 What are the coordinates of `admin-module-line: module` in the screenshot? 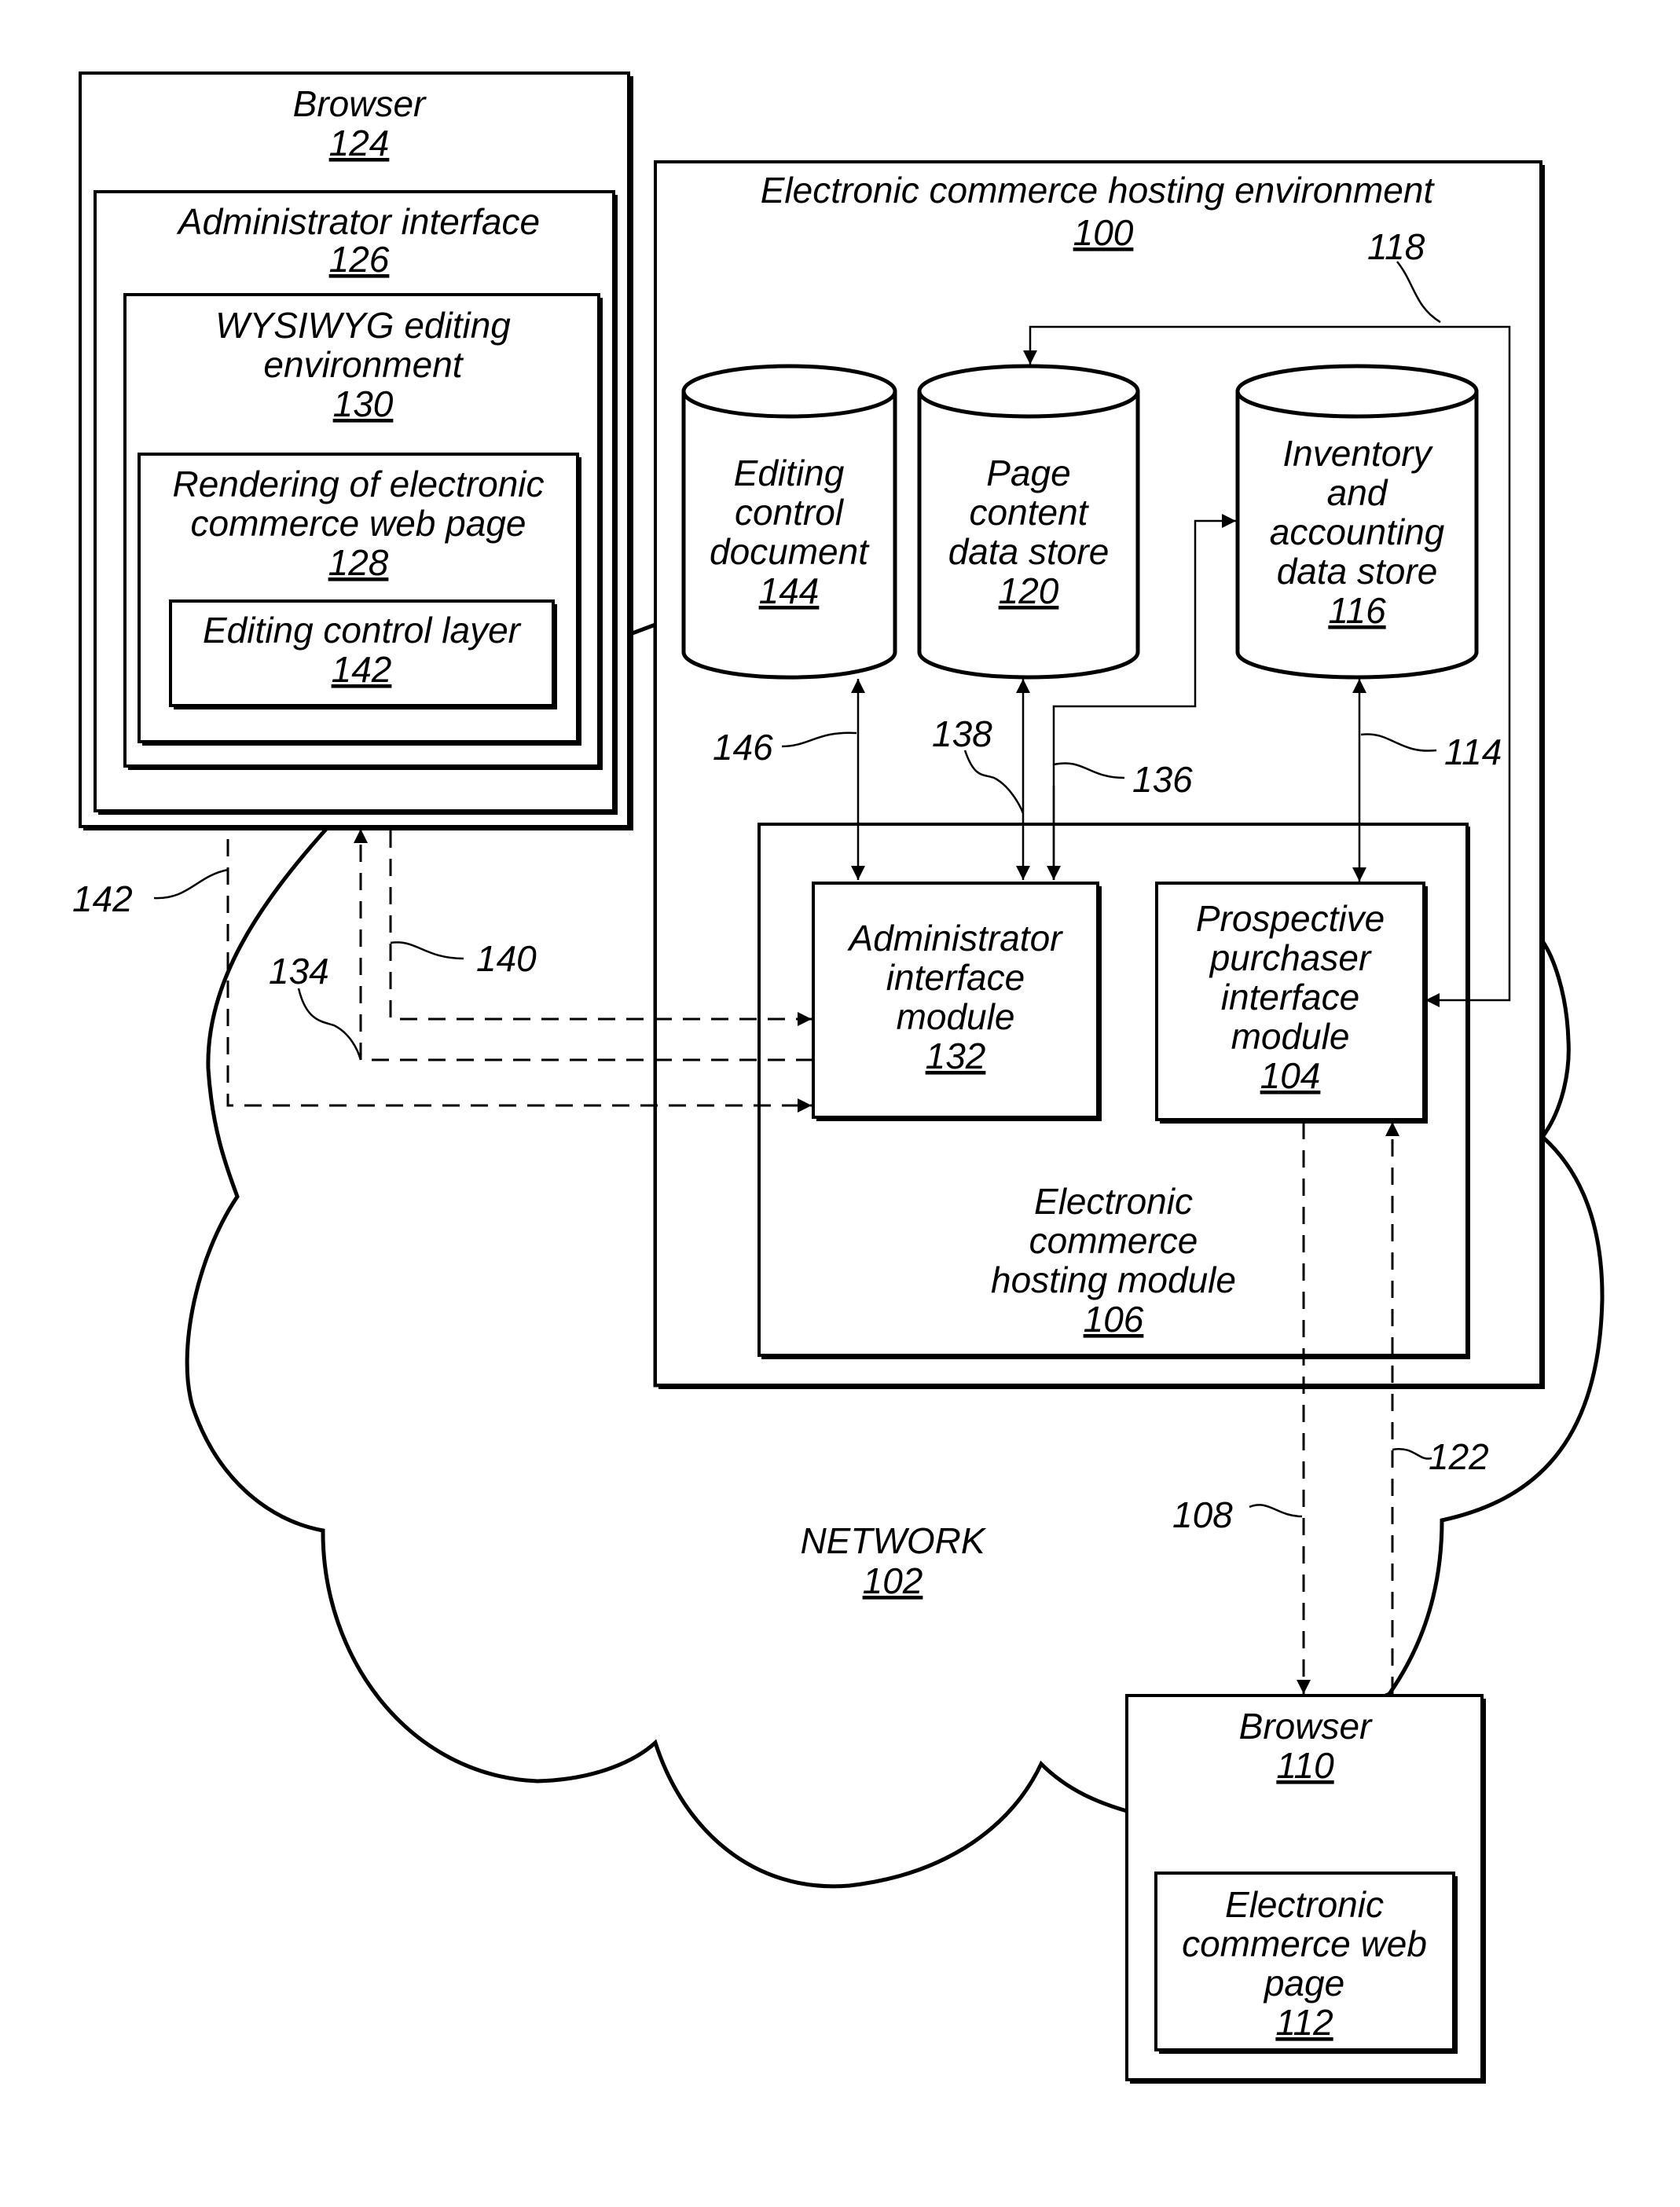 It's located at (956, 1016).